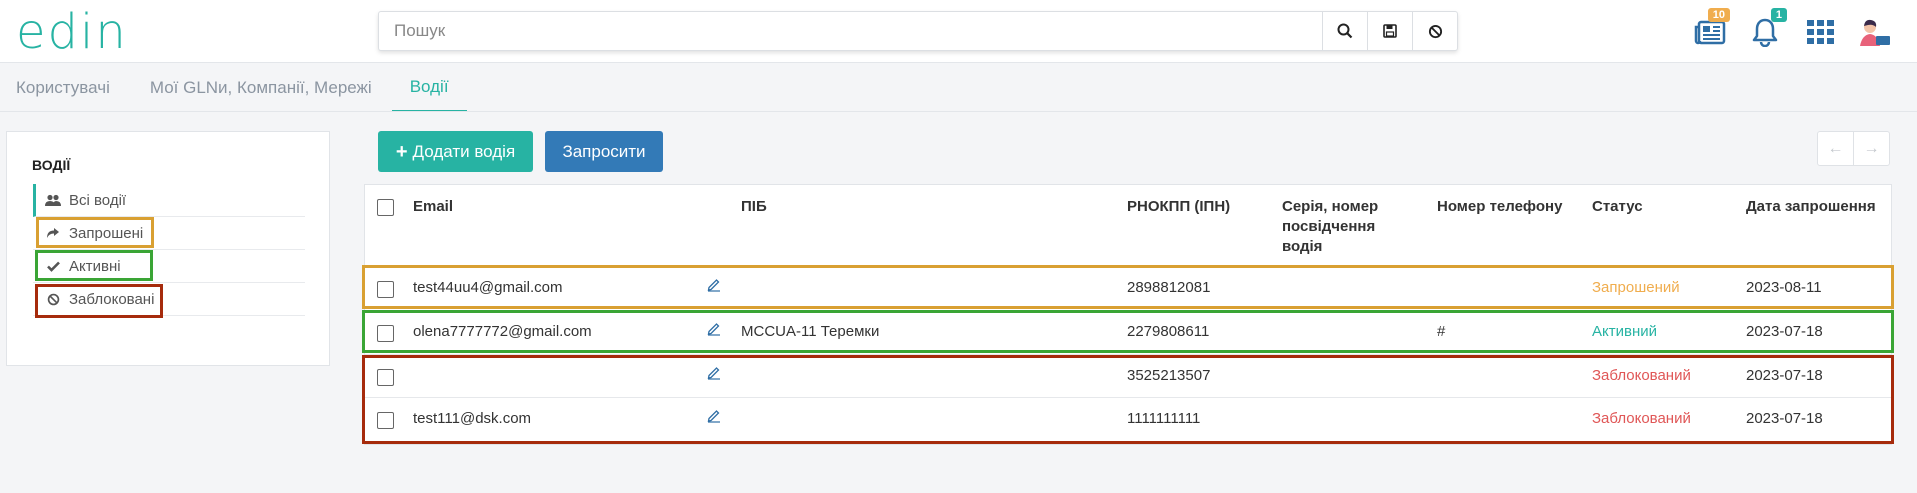 This screenshot has height=493, width=1917. I want to click on add-driver-label: Додати водія, so click(464, 151).